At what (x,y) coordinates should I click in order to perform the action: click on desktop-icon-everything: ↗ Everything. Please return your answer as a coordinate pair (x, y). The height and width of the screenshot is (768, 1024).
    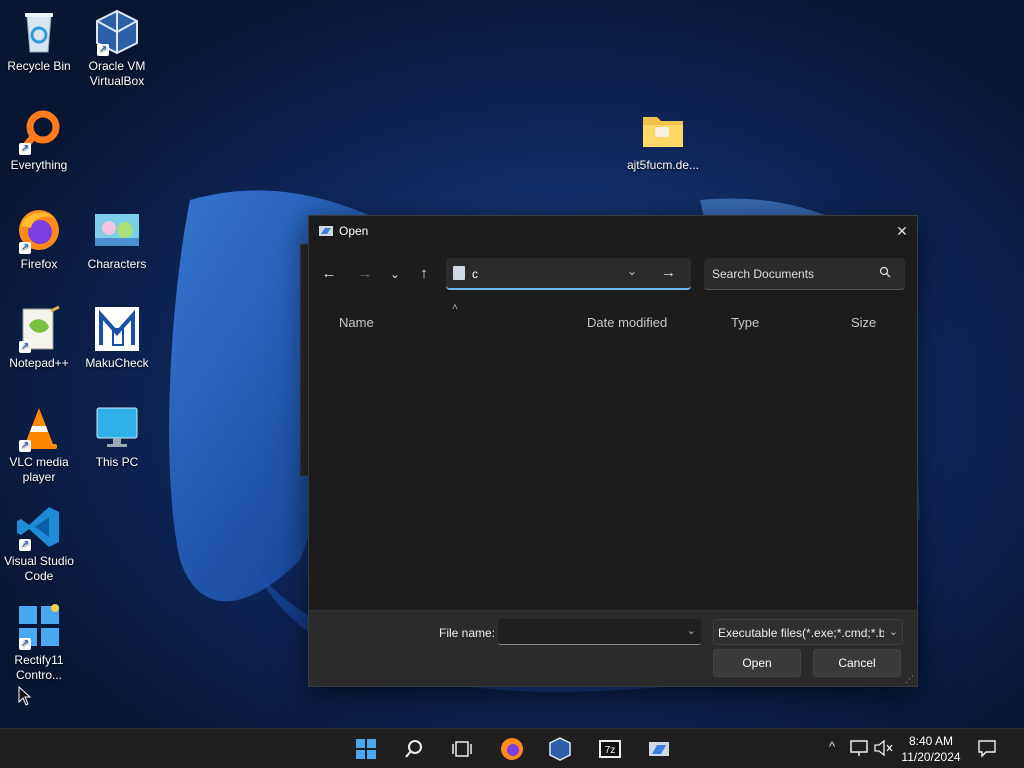
    Looking at the image, I should click on (39, 140).